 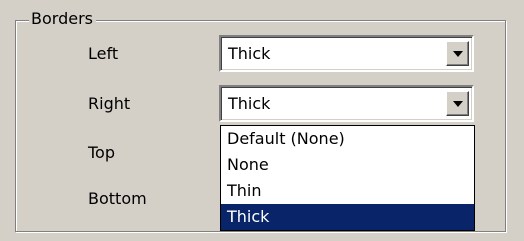 I want to click on option-thick: Thick, so click(x=347, y=217).